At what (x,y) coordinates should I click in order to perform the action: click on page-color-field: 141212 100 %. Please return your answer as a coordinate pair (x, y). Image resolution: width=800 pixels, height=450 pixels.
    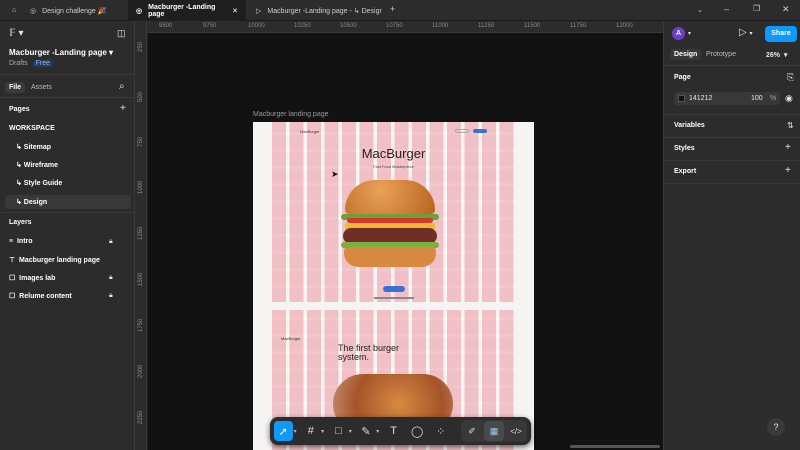
    Looking at the image, I should click on (727, 98).